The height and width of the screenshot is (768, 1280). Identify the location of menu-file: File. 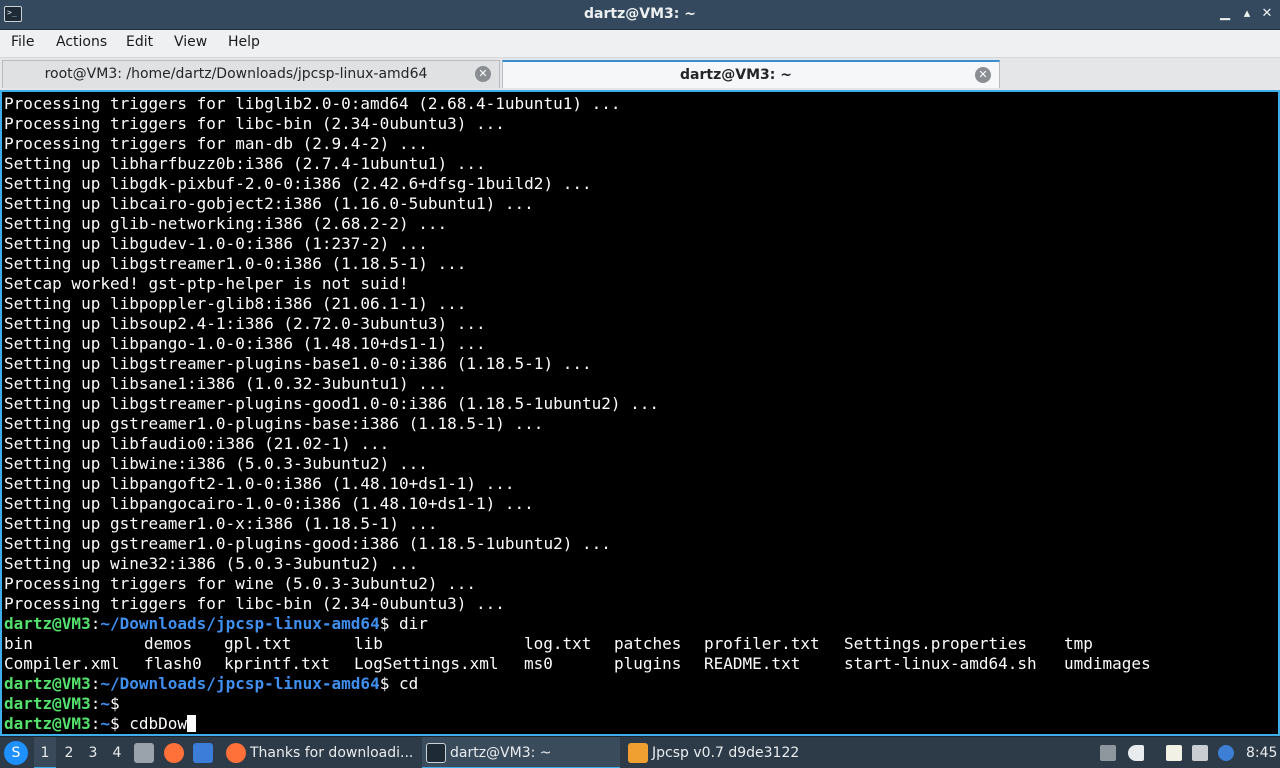
(22, 42).